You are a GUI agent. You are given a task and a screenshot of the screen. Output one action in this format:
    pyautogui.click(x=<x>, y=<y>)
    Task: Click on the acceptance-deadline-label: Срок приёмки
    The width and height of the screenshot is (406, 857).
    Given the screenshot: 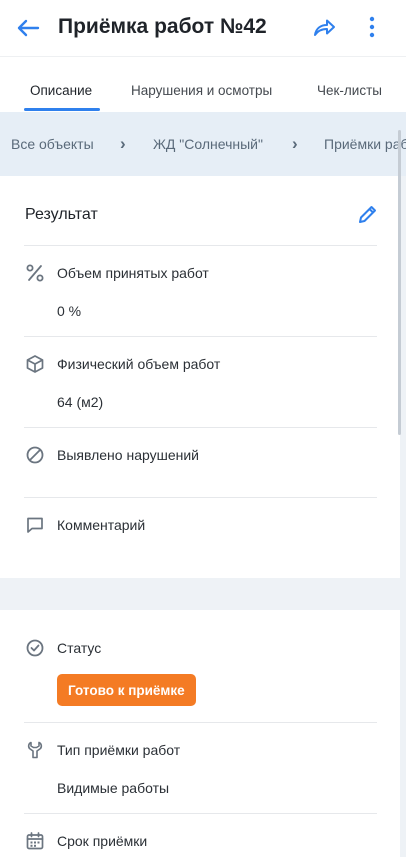 What is the action you would take?
    pyautogui.click(x=102, y=841)
    